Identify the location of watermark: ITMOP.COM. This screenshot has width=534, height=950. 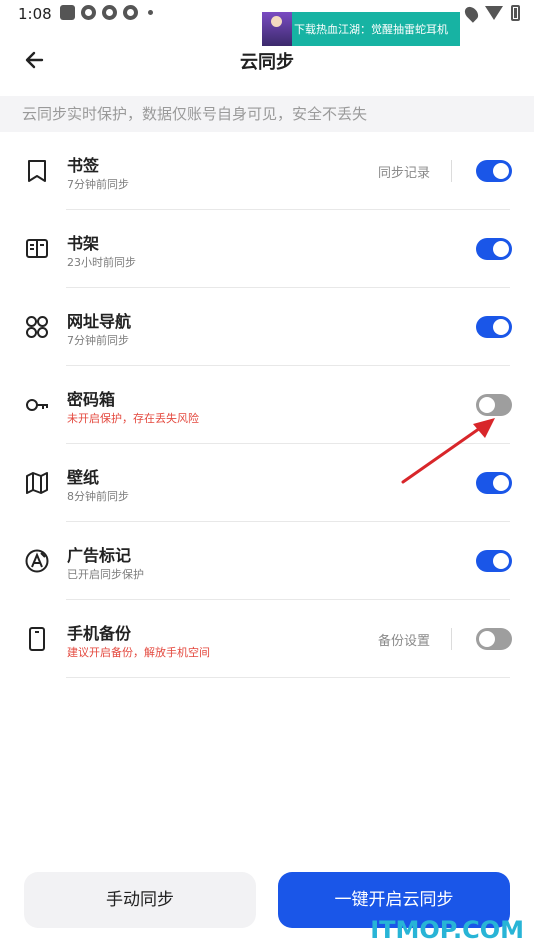
(447, 930).